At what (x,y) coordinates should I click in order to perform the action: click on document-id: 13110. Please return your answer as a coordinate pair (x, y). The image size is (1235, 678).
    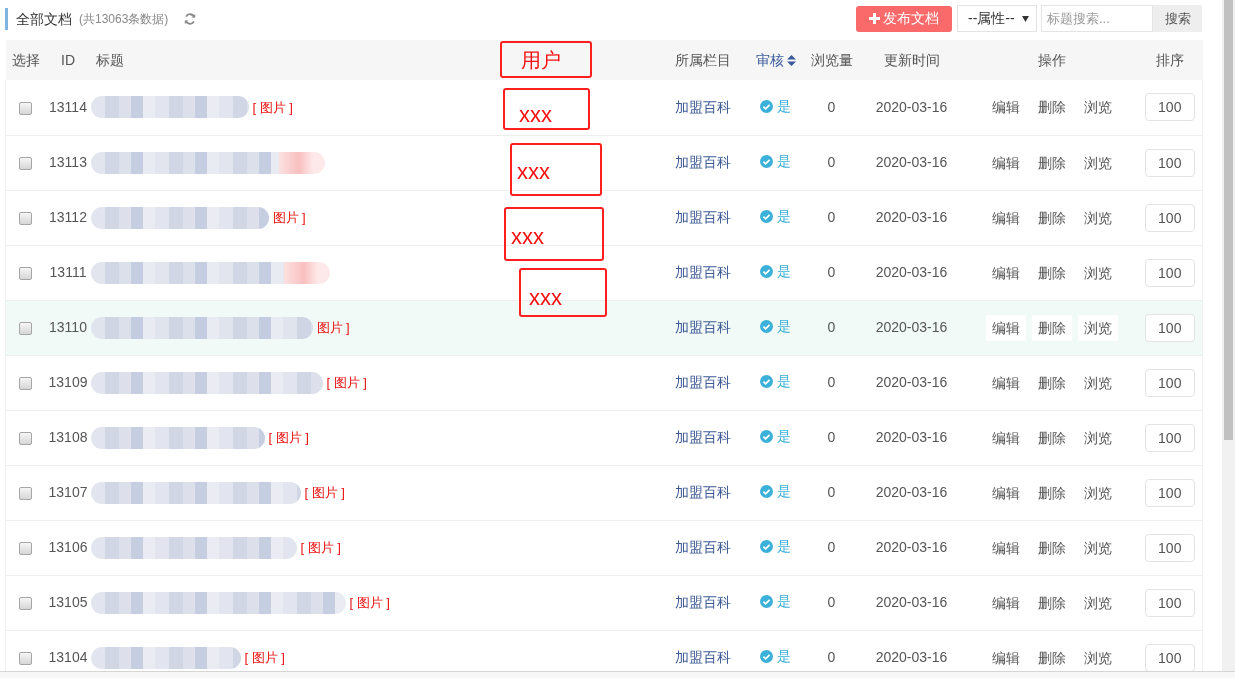
    Looking at the image, I should click on (68, 327).